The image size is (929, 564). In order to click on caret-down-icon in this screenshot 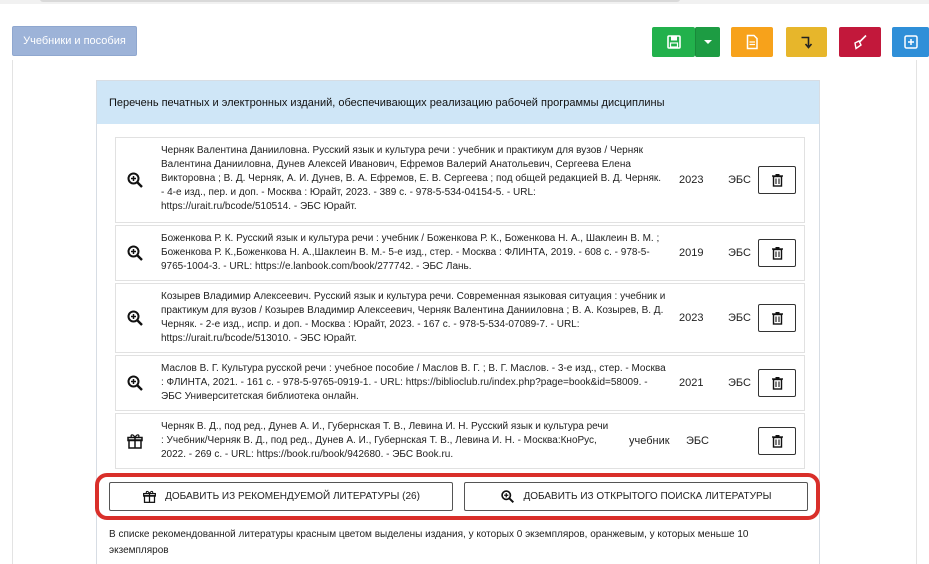, I will do `click(708, 42)`.